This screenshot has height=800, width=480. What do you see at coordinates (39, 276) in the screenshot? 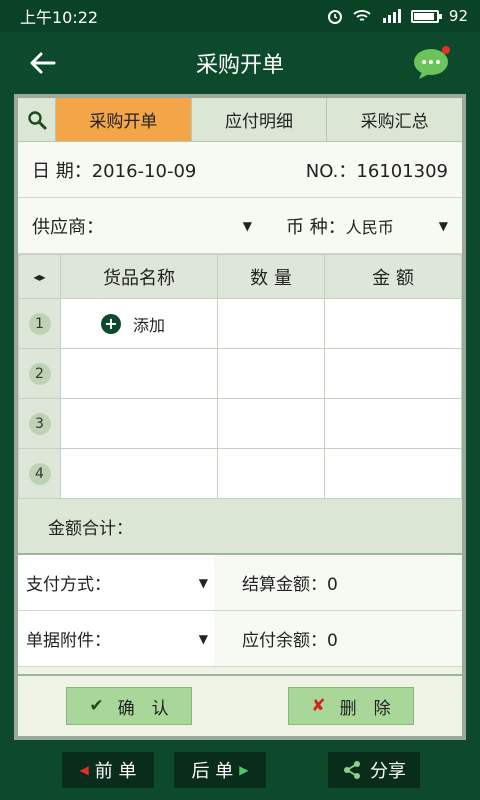
I see `column-toggle-icon: ◂▸` at bounding box center [39, 276].